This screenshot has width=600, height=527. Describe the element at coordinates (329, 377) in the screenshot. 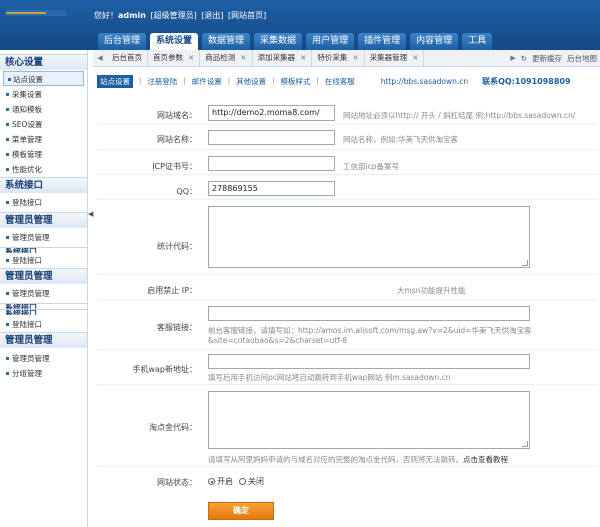

I see `wap-url-hint: 填写后用手机访问pc网站将自动跳转到手机wap网站 例m.sasadown.cn` at that location.